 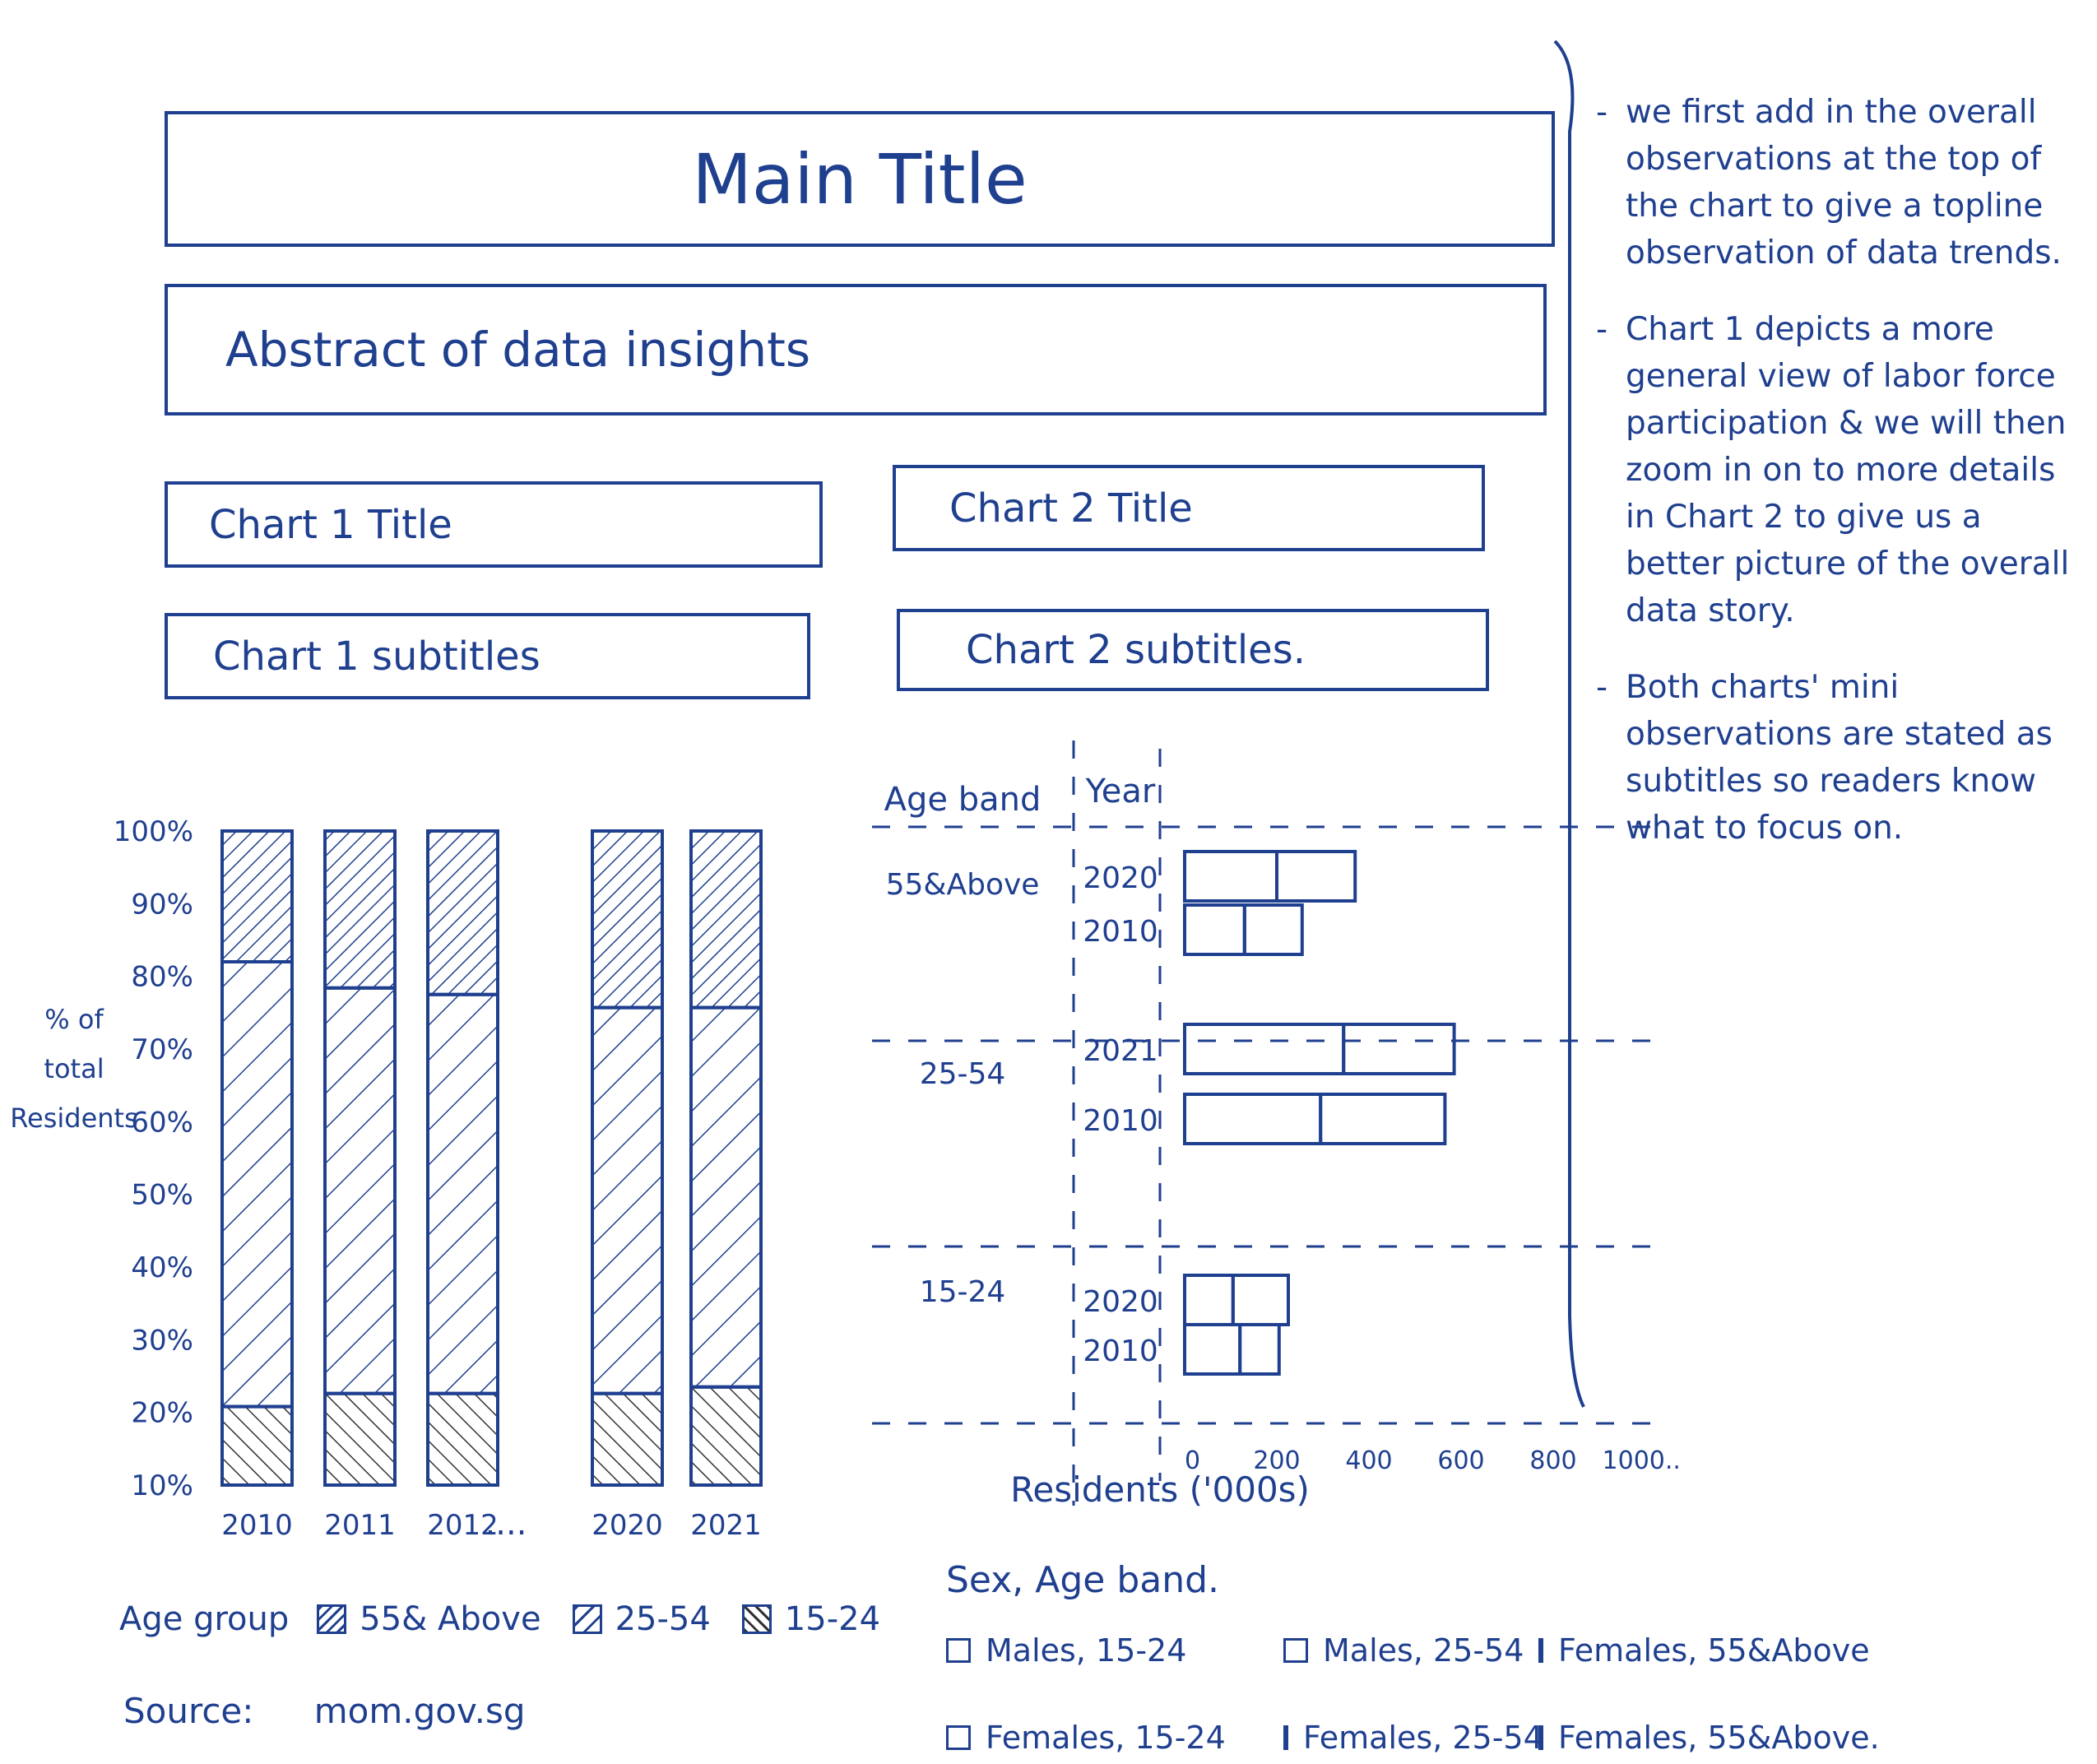 I want to click on chart1-x-tick-label: 2021, so click(x=726, y=1525).